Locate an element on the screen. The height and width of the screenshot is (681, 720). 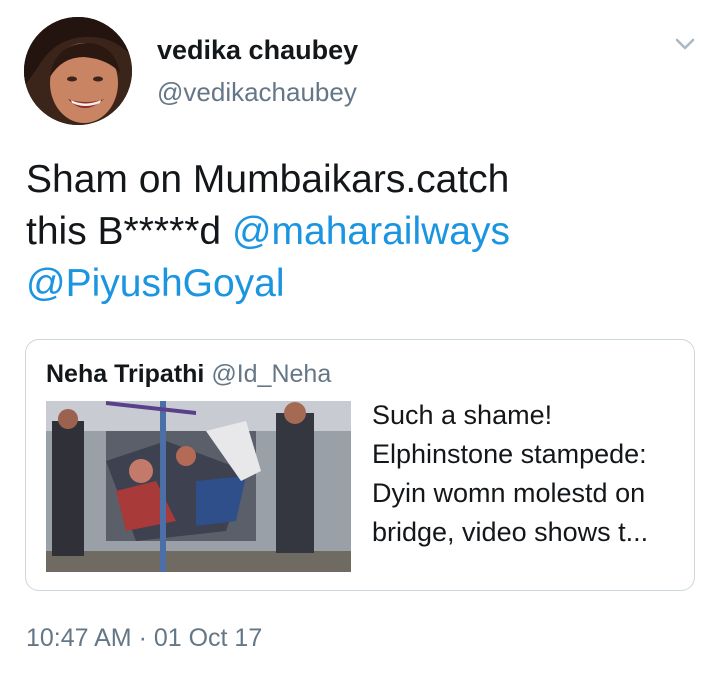
display-name: vedika chaubey is located at coordinates (257, 50).